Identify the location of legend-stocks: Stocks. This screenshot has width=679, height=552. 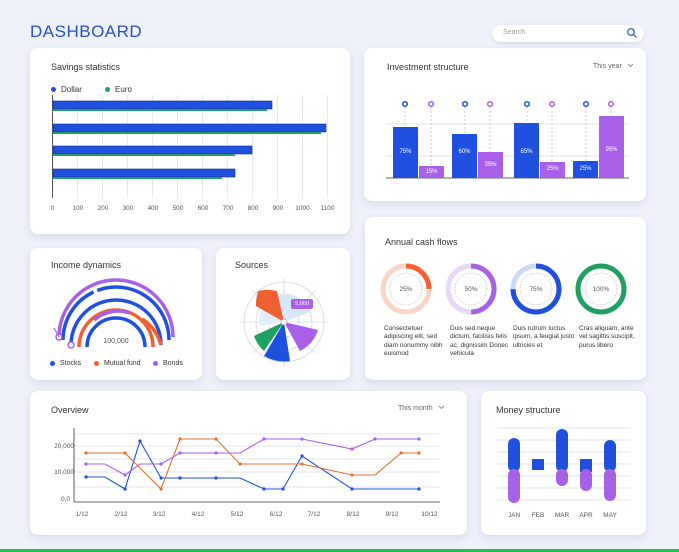
(65, 363).